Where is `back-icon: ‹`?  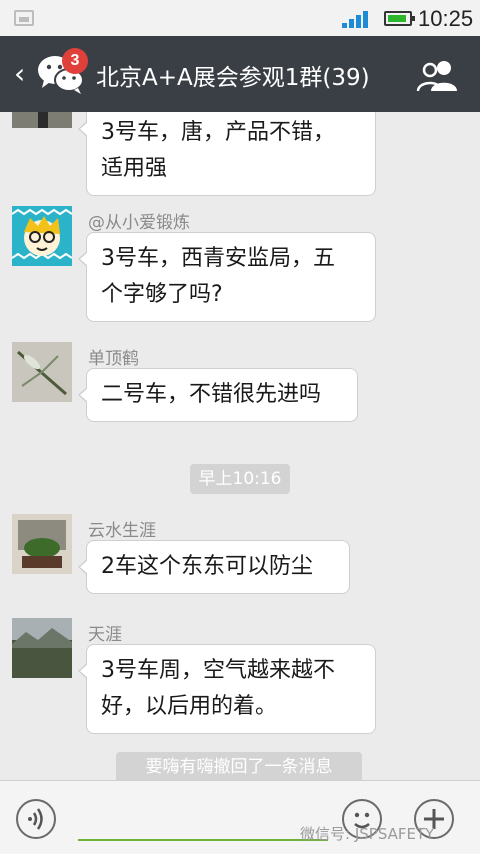
back-icon: ‹ is located at coordinates (19, 74).